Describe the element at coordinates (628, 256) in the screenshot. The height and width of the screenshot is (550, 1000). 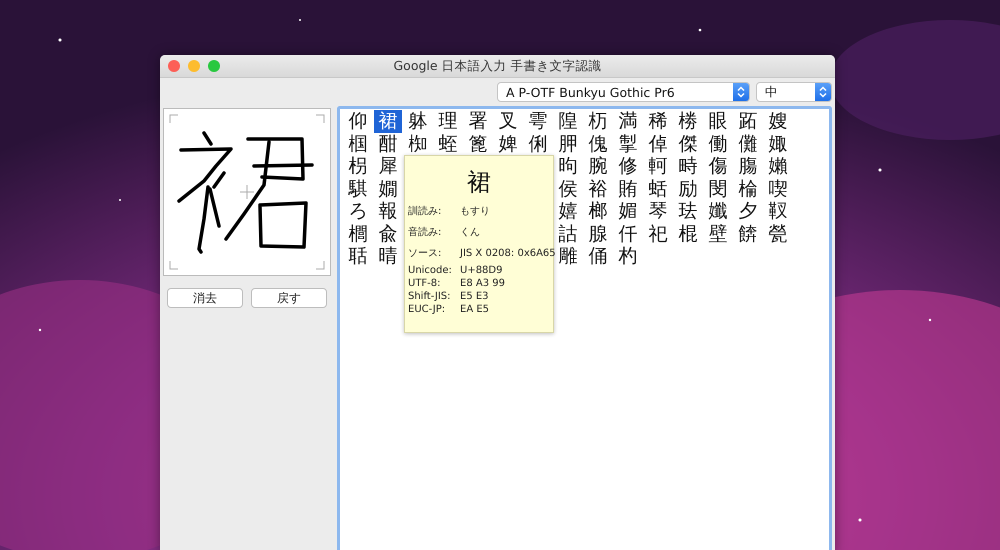
I see `candidate-char: 杓` at that location.